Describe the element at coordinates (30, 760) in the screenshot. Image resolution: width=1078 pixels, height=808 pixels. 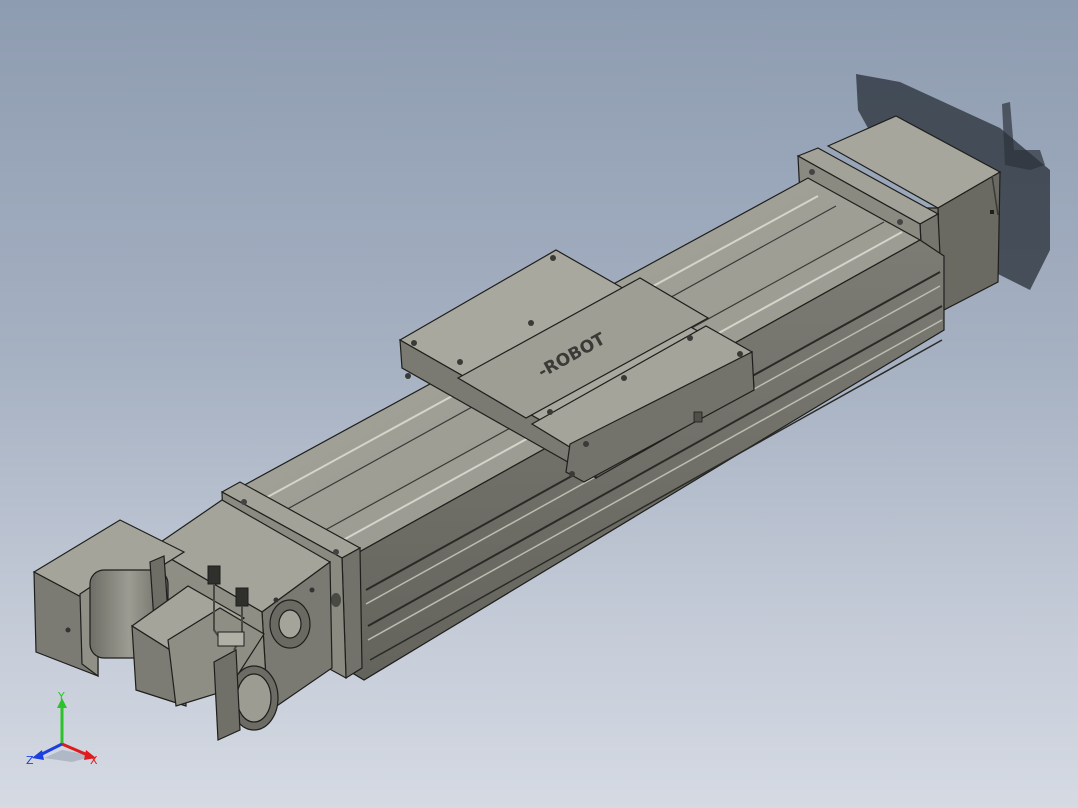
I see `z-axis-label: Z` at that location.